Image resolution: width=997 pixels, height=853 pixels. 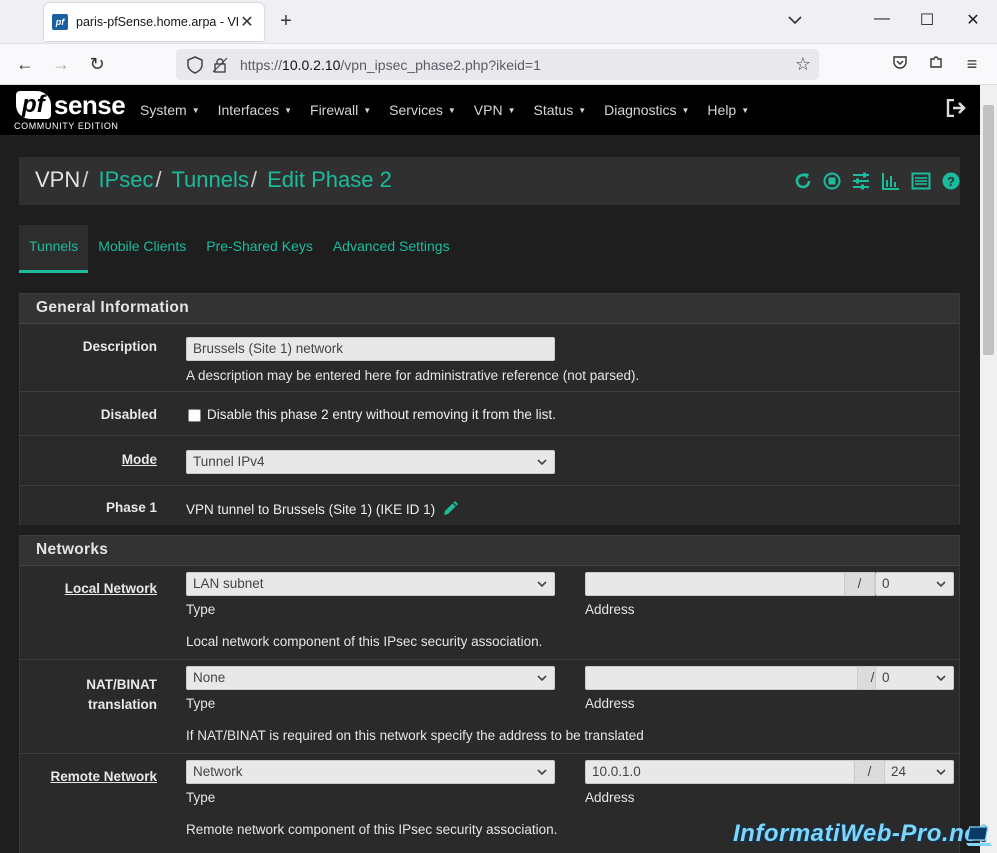 What do you see at coordinates (170, 110) in the screenshot?
I see `menu-system: System ▼` at bounding box center [170, 110].